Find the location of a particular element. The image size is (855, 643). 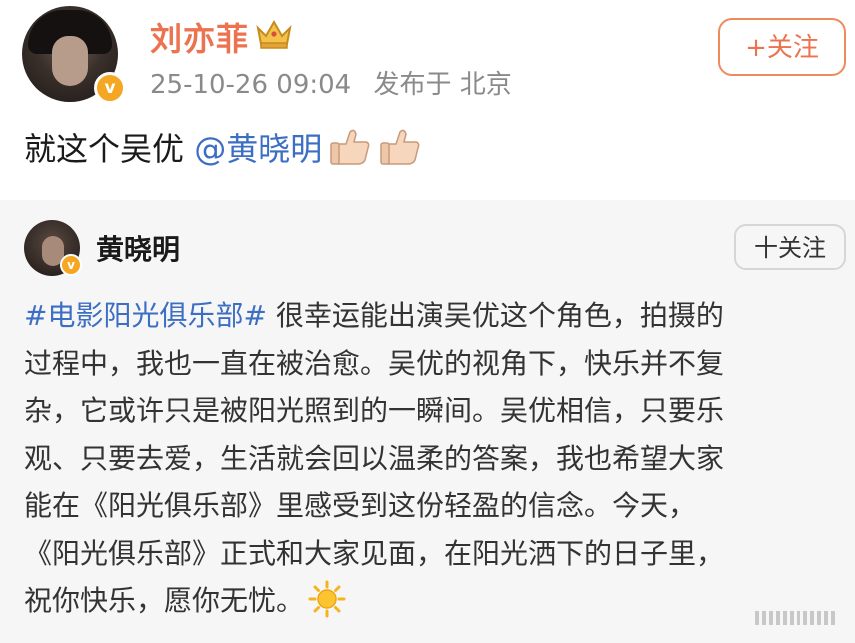

repost-line-text: 很幸运能出演吴优这个角色，拍摄的 is located at coordinates (495, 315).